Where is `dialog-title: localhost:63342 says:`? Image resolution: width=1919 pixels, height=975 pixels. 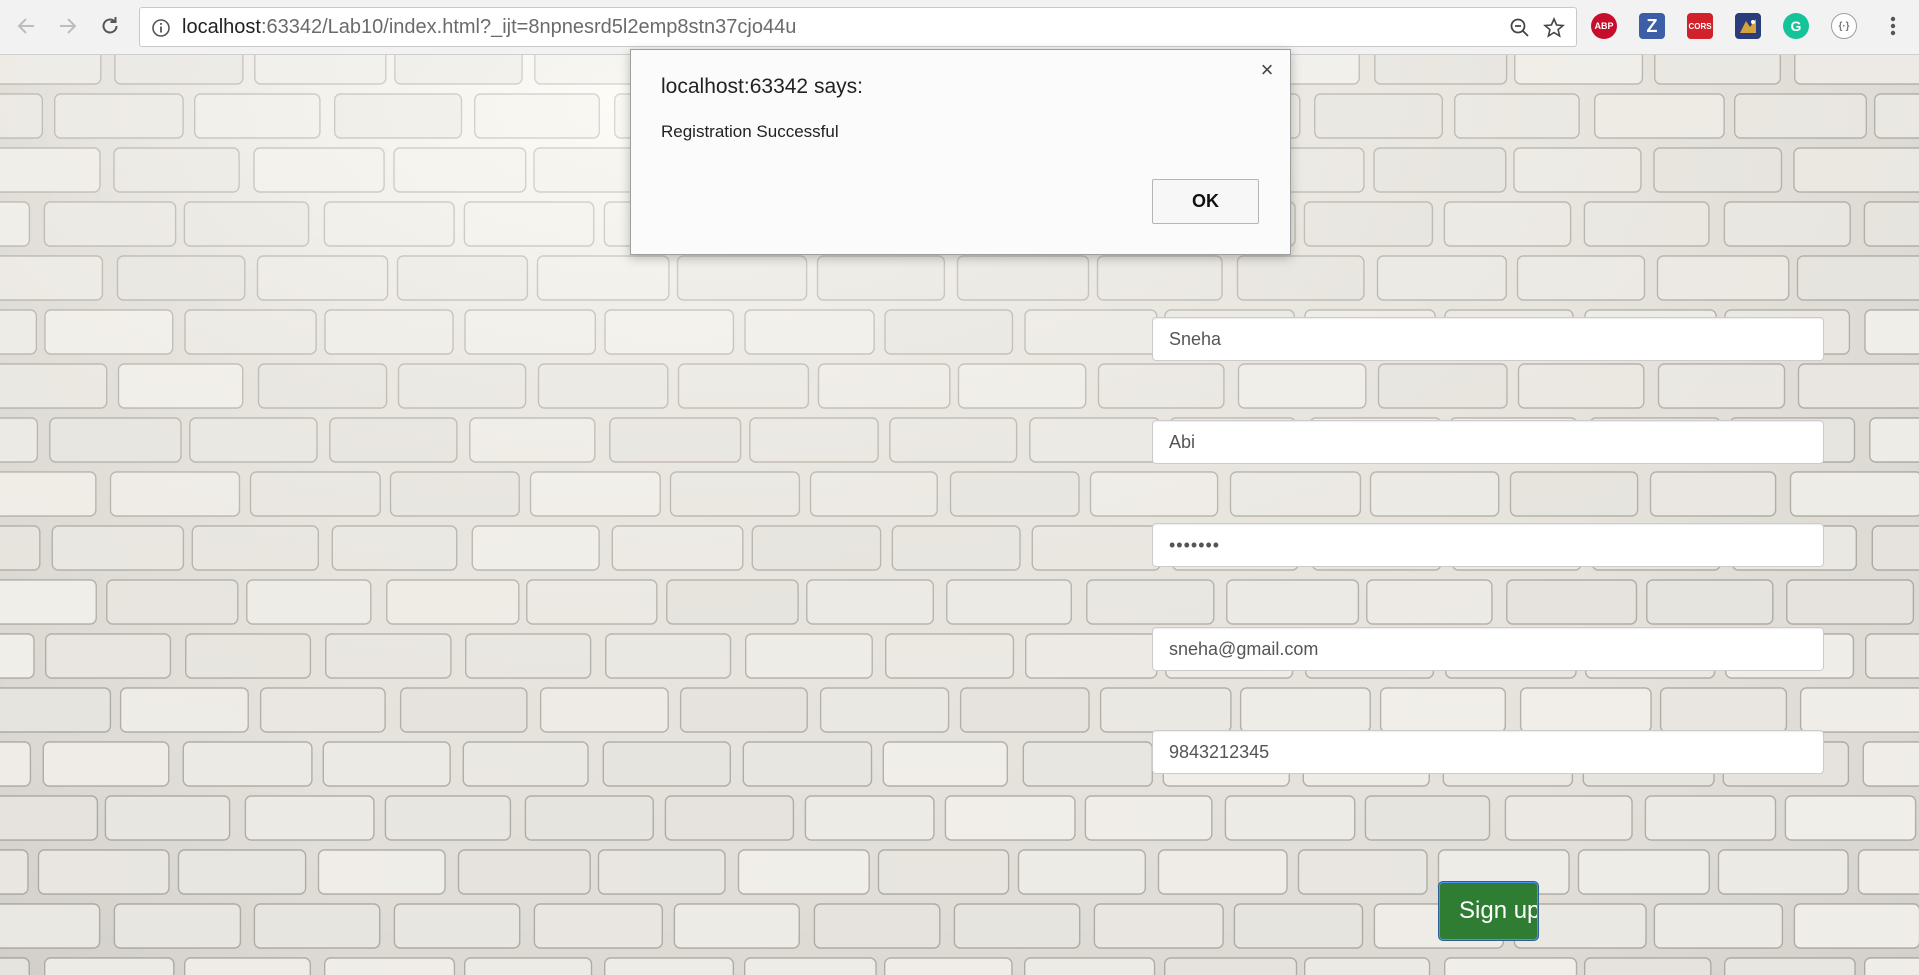 dialog-title: localhost:63342 says: is located at coordinates (762, 86).